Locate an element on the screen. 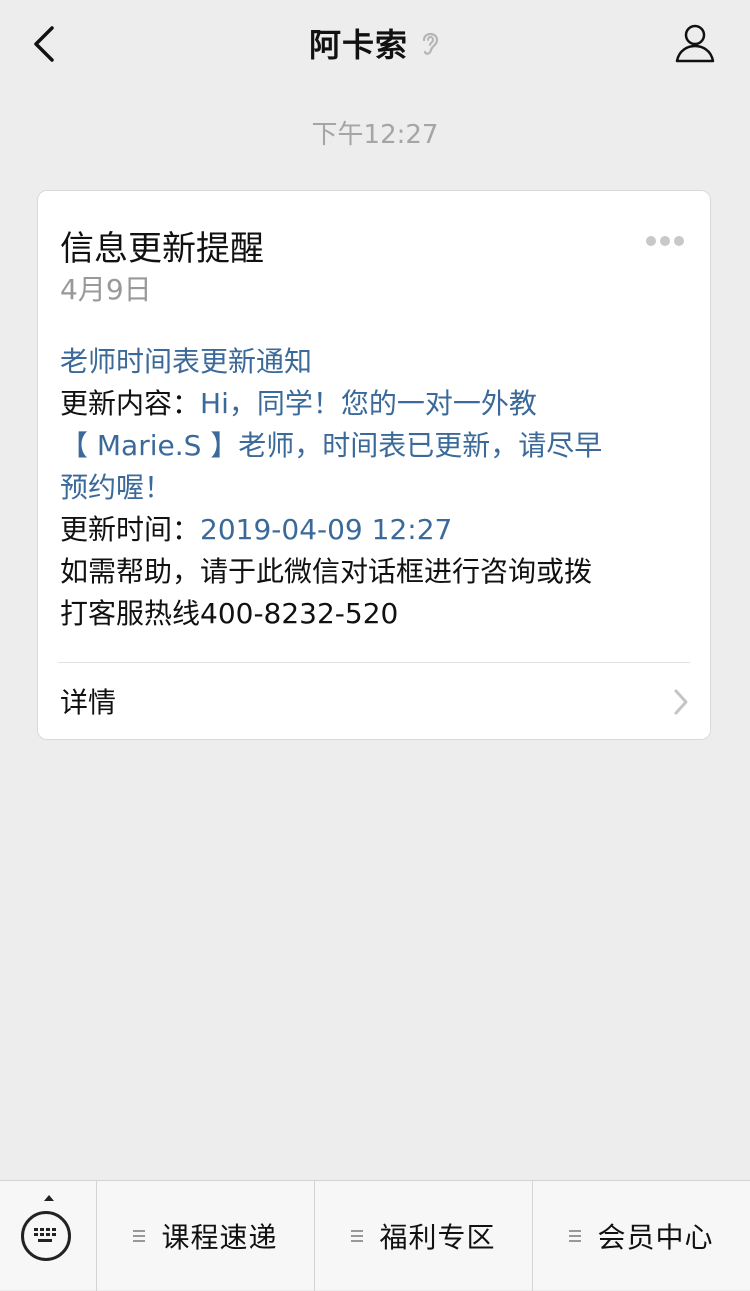 This screenshot has height=1291, width=750. time-label: 更新时间： is located at coordinates (130, 529).